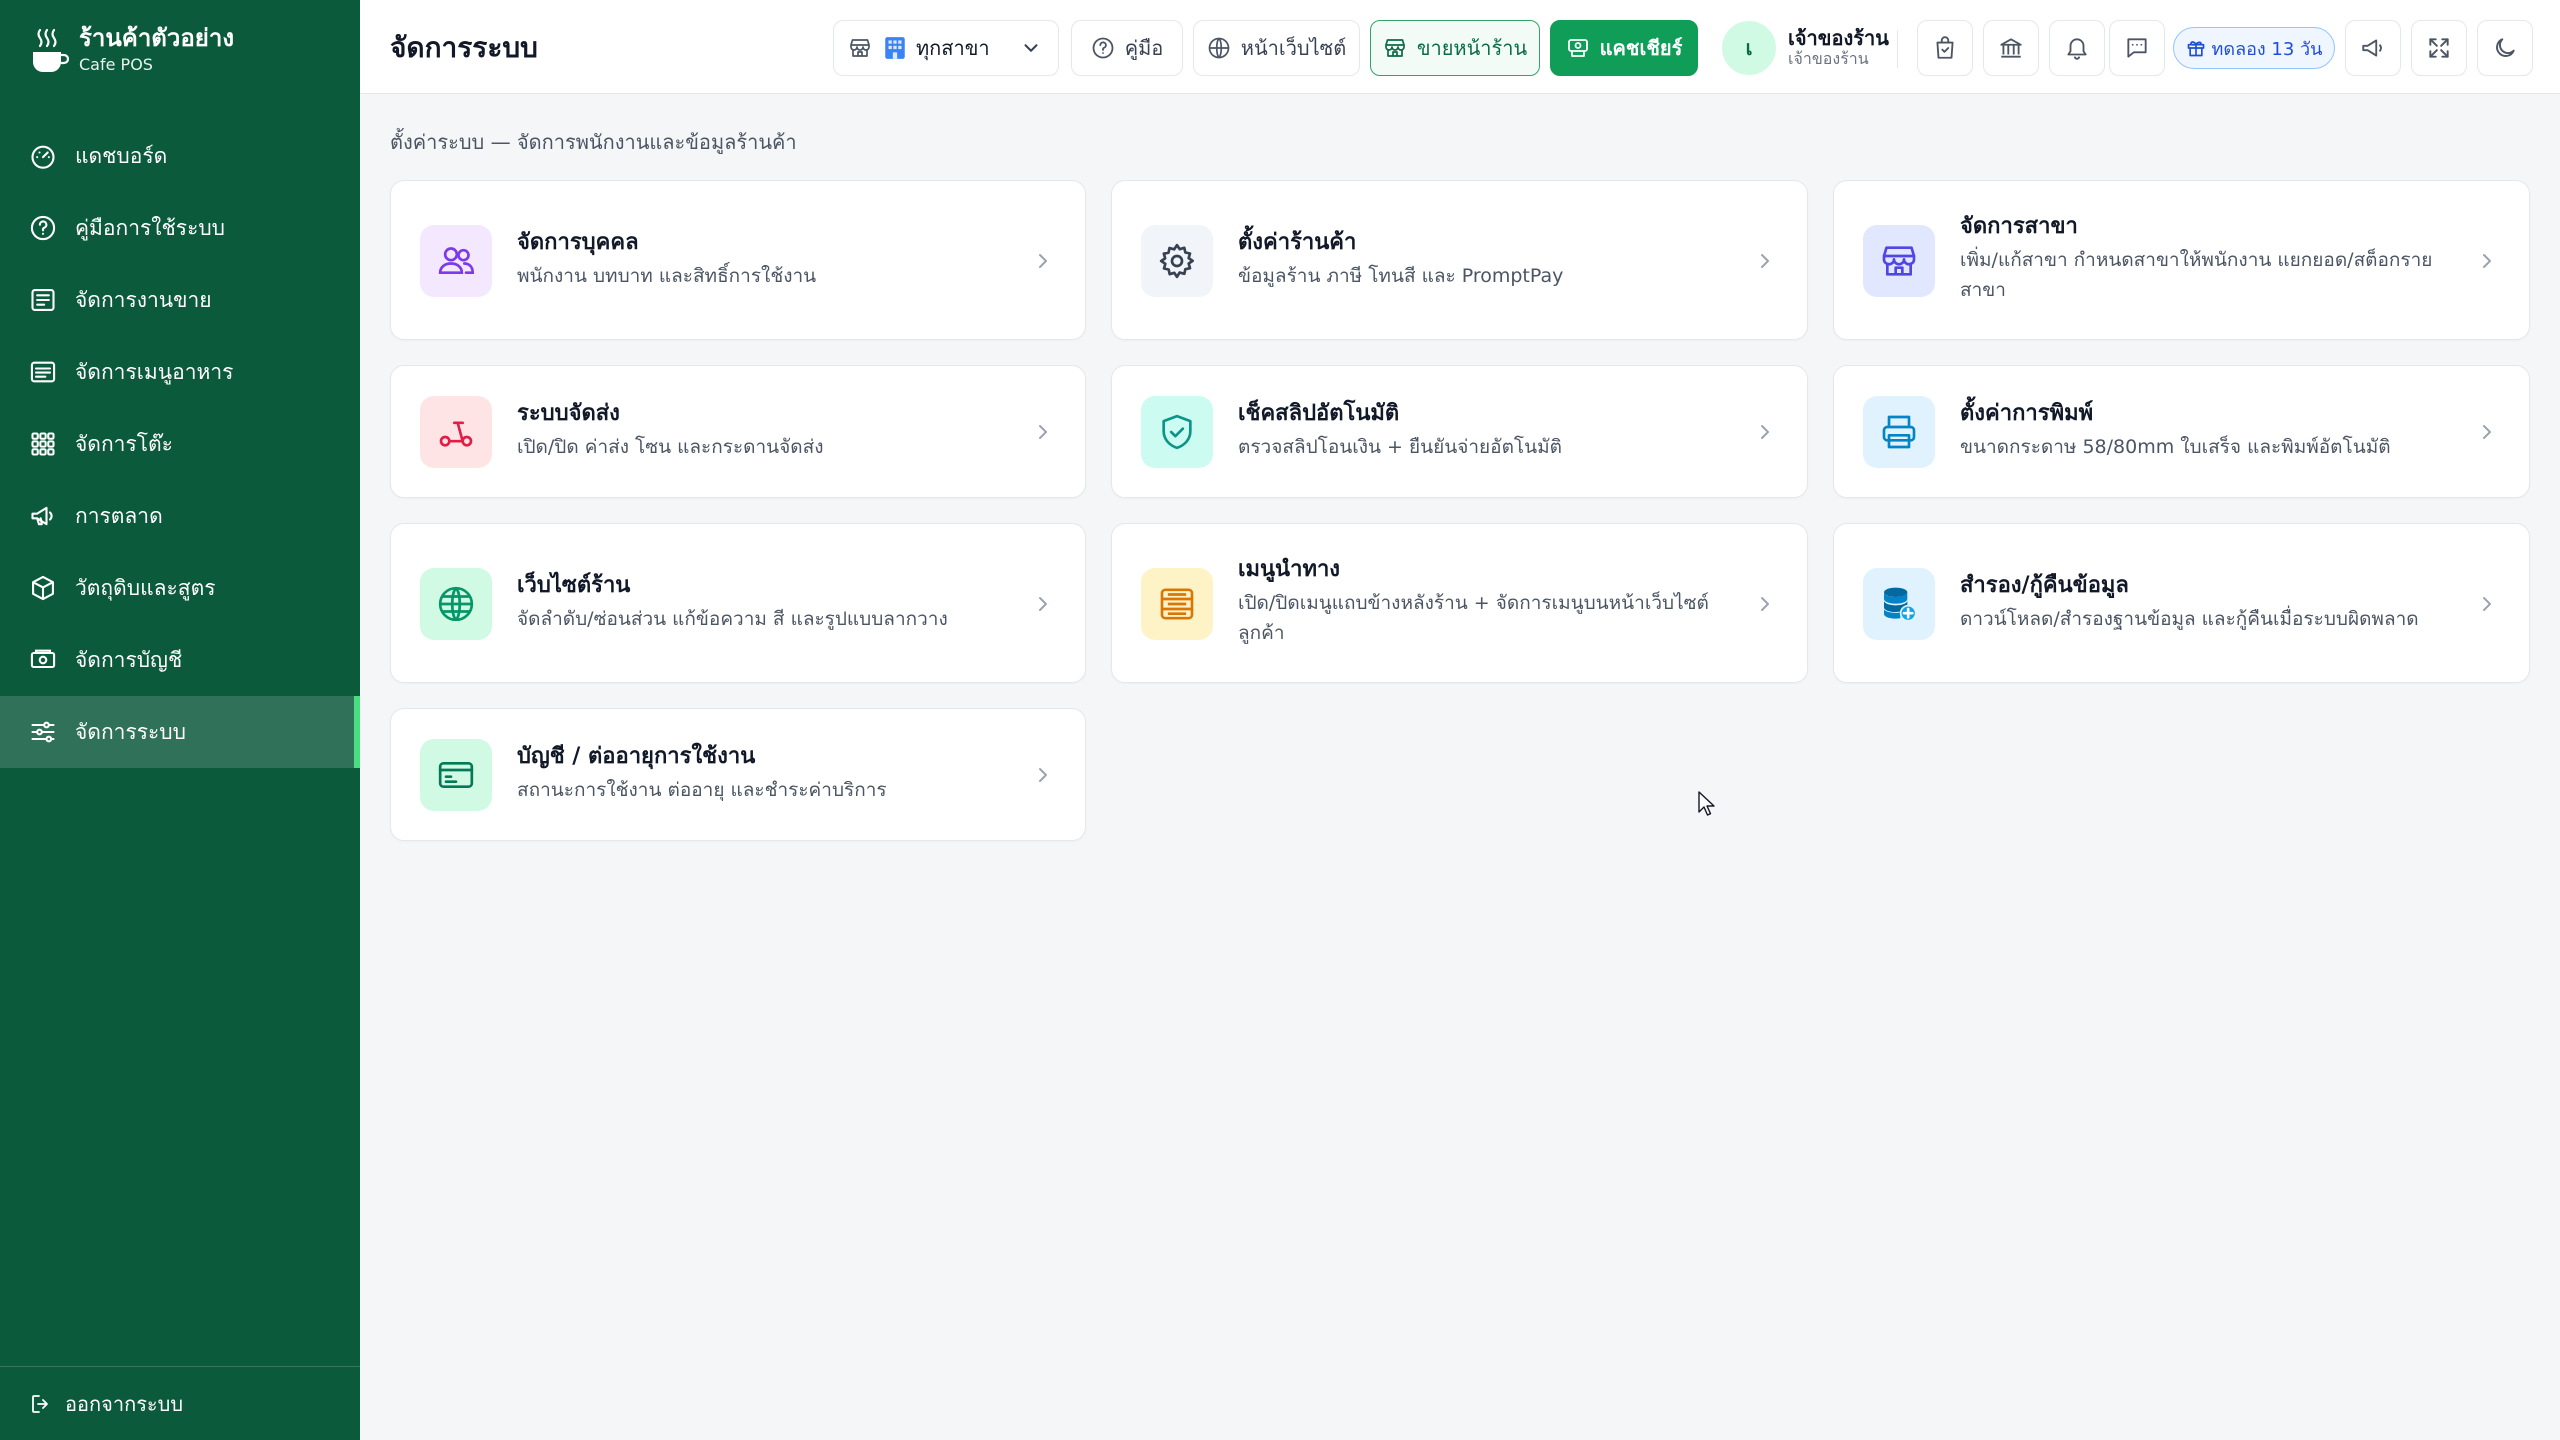 Image resolution: width=2560 pixels, height=1440 pixels. I want to click on users-icon, so click(456, 261).